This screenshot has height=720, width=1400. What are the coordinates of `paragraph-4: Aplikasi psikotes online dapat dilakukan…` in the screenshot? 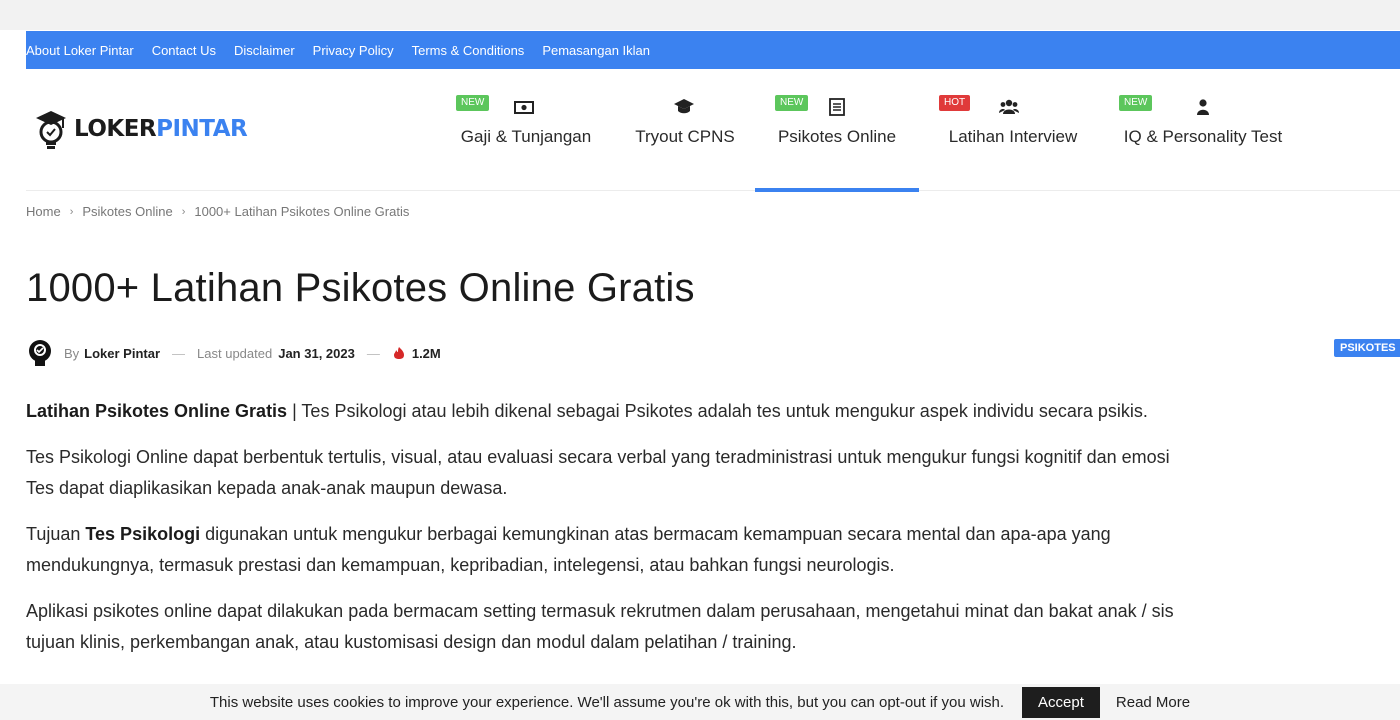 It's located at (713, 627).